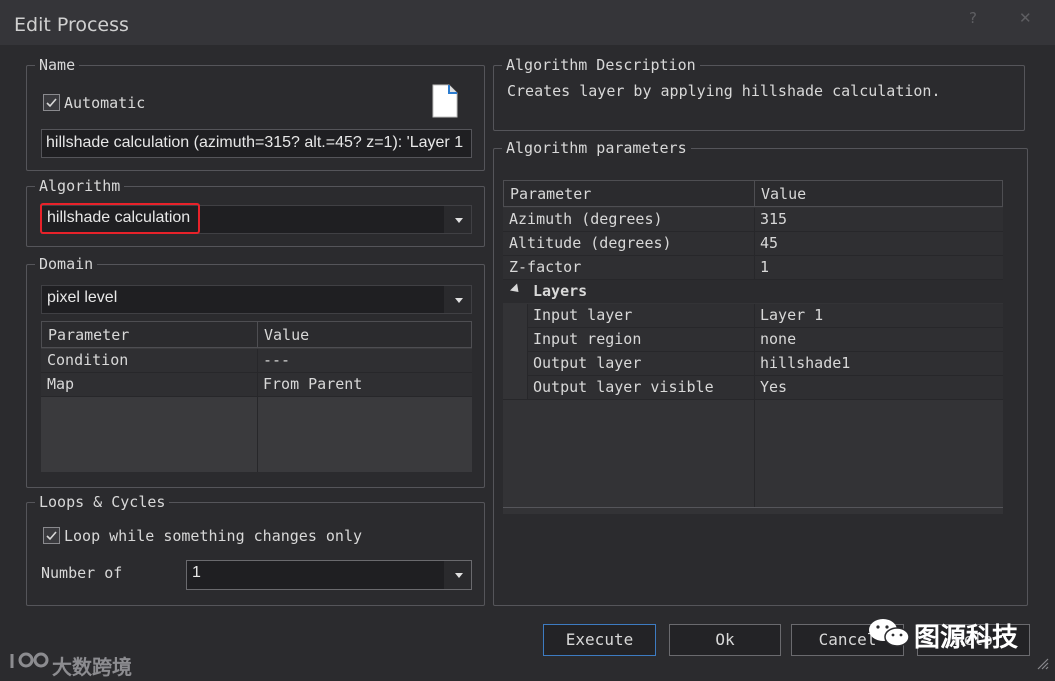 The height and width of the screenshot is (681, 1055). I want to click on parameter-cell: Z-factor, so click(545, 267).